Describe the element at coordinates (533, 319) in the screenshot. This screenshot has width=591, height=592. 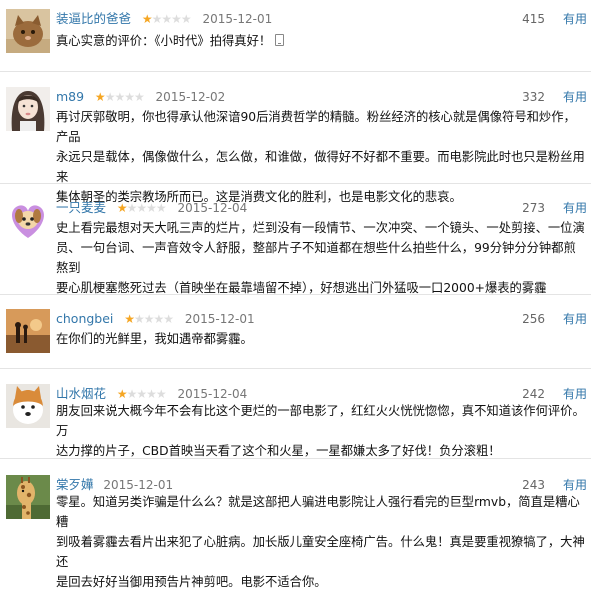
I see `vote-count: 256` at that location.